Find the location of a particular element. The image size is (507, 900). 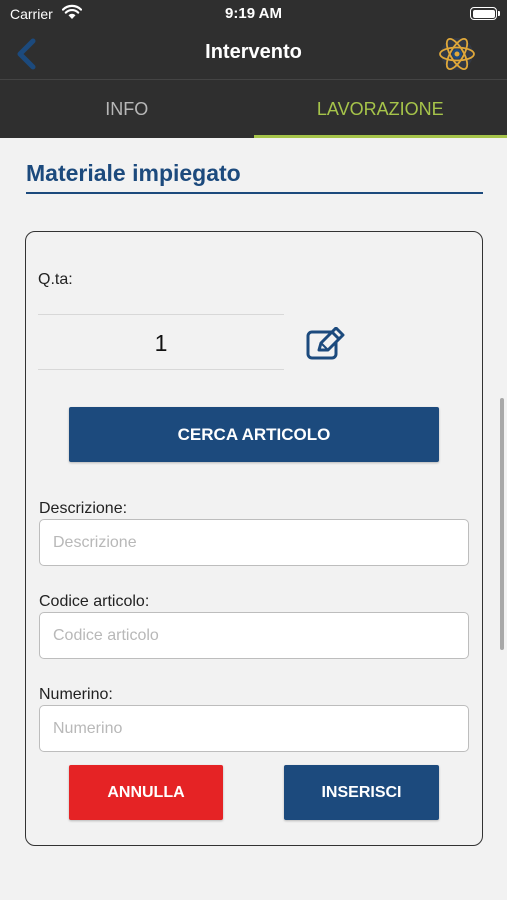

quantity-label: Q.ta: is located at coordinates (55, 279).